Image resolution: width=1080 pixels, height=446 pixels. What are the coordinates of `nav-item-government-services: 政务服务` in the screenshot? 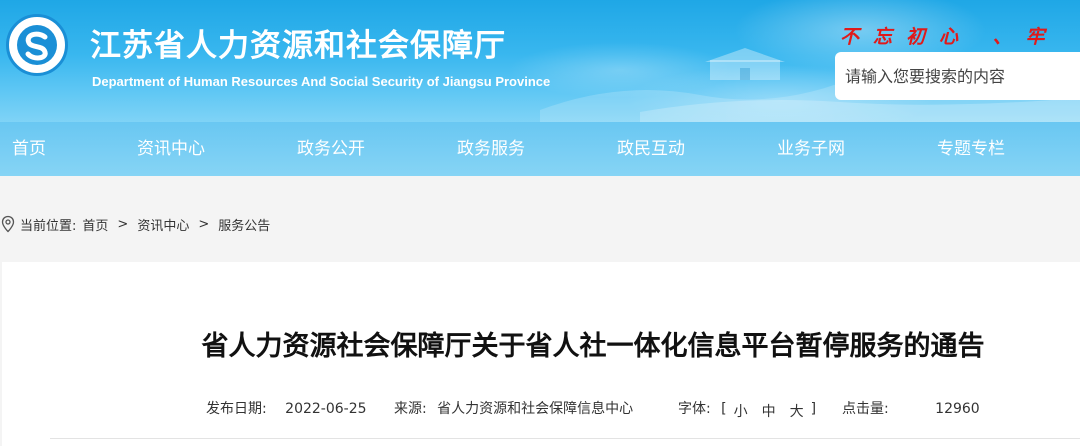 It's located at (491, 149).